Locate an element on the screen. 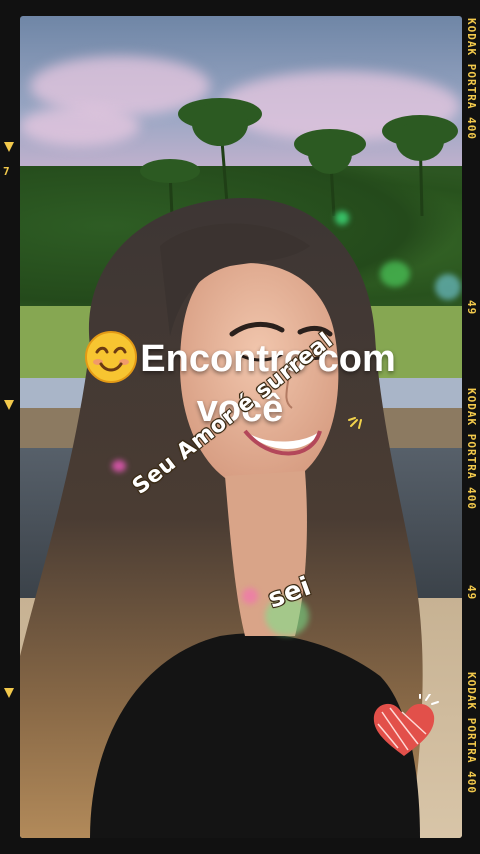  sparkle-lines-icon is located at coordinates (355, 423).